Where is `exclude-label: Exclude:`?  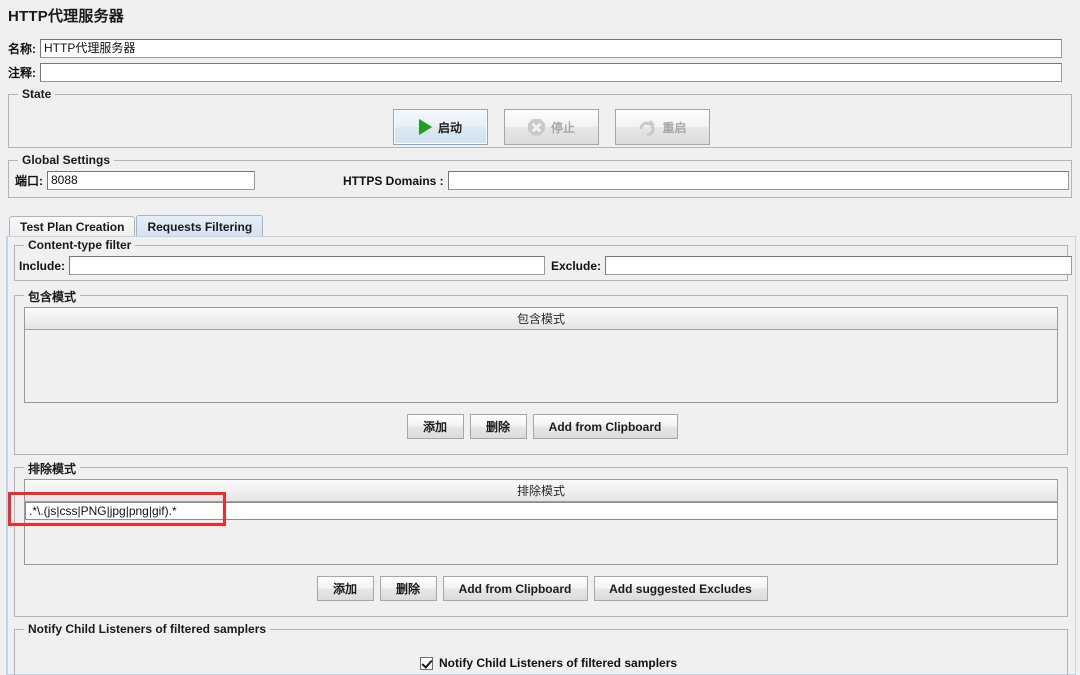
exclude-label: Exclude: is located at coordinates (576, 265).